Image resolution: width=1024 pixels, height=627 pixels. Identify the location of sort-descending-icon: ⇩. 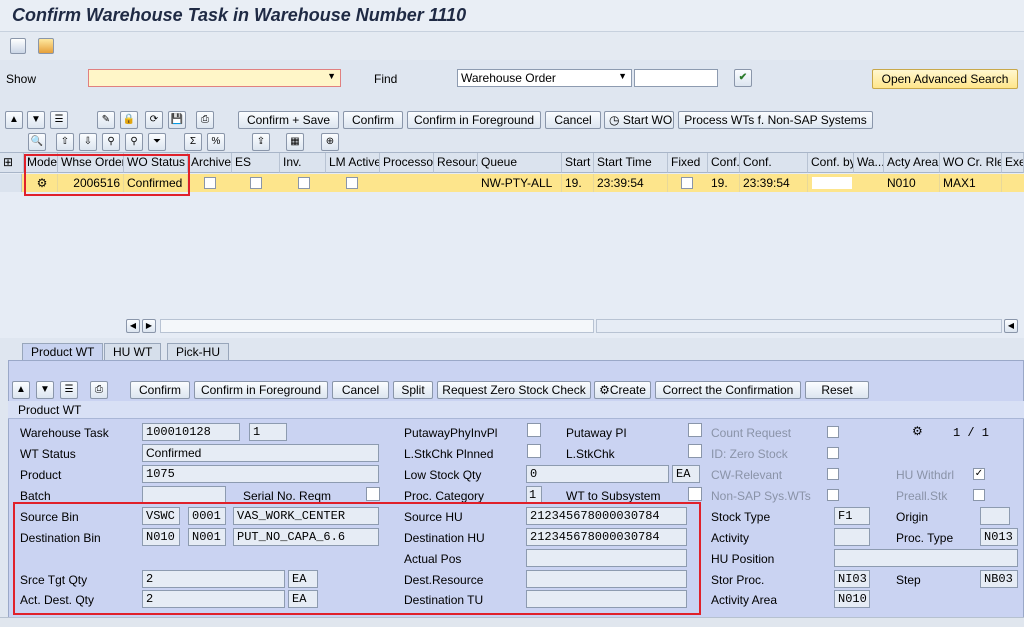
(88, 142).